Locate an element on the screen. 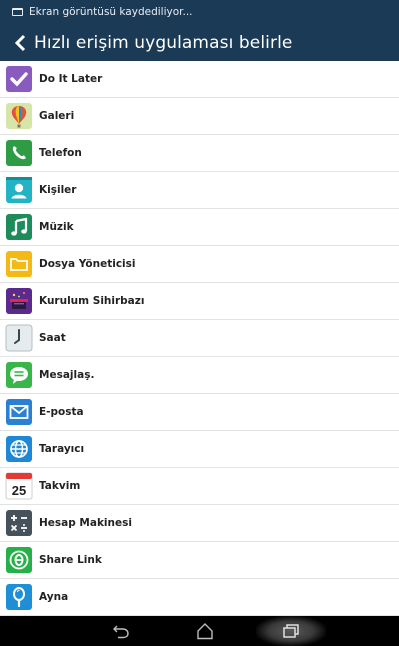 The width and height of the screenshot is (399, 646). phone-icon is located at coordinates (19, 153).